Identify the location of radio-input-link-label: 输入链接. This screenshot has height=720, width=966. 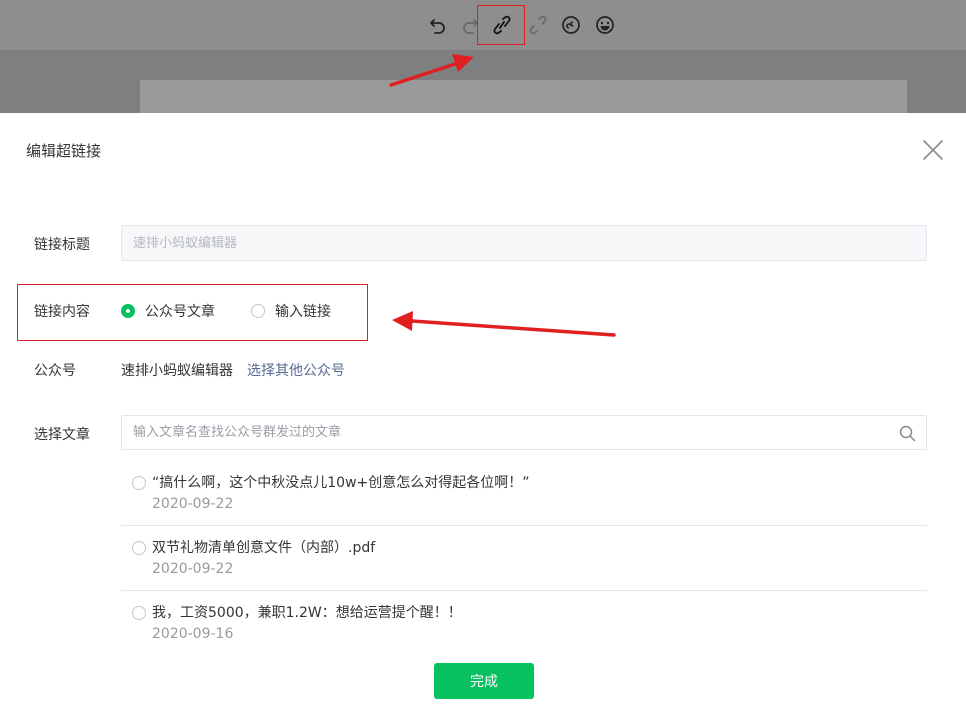
(303, 312).